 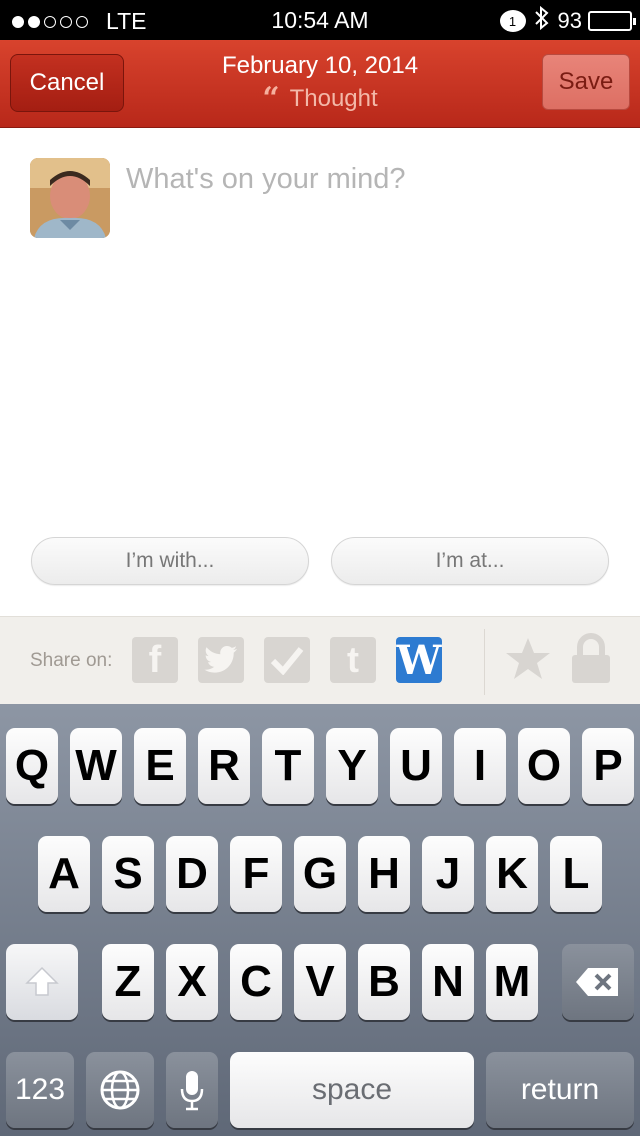 I want to click on battery-percent: 93, so click(x=569, y=20).